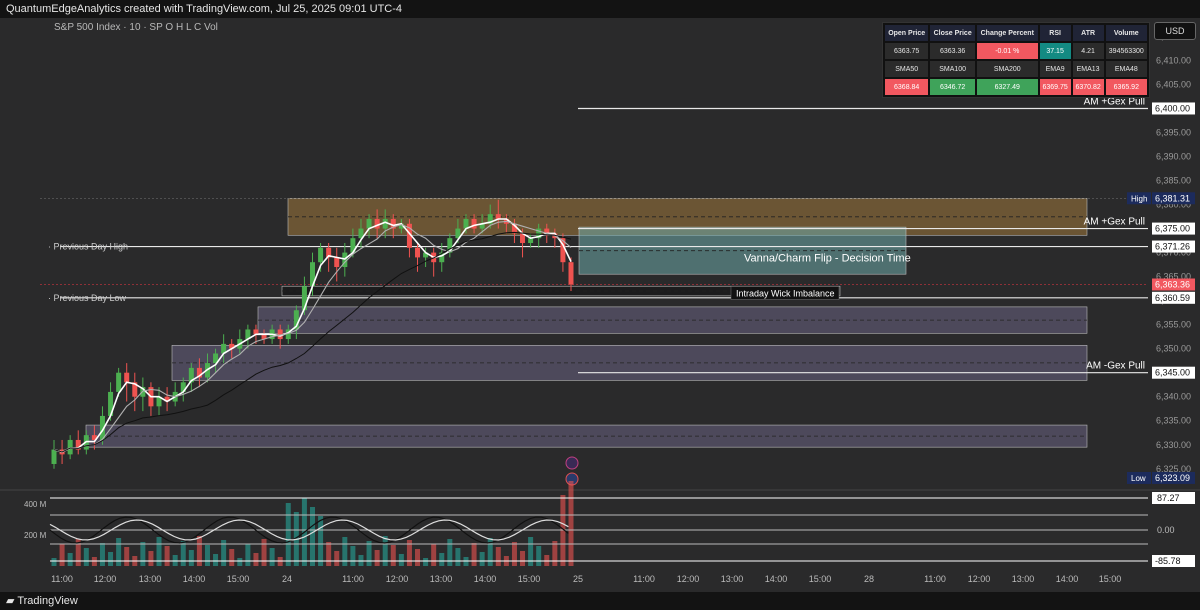 The image size is (1200, 610). What do you see at coordinates (907, 51) in the screenshot?
I see `stat-open-price: 6363.75` at bounding box center [907, 51].